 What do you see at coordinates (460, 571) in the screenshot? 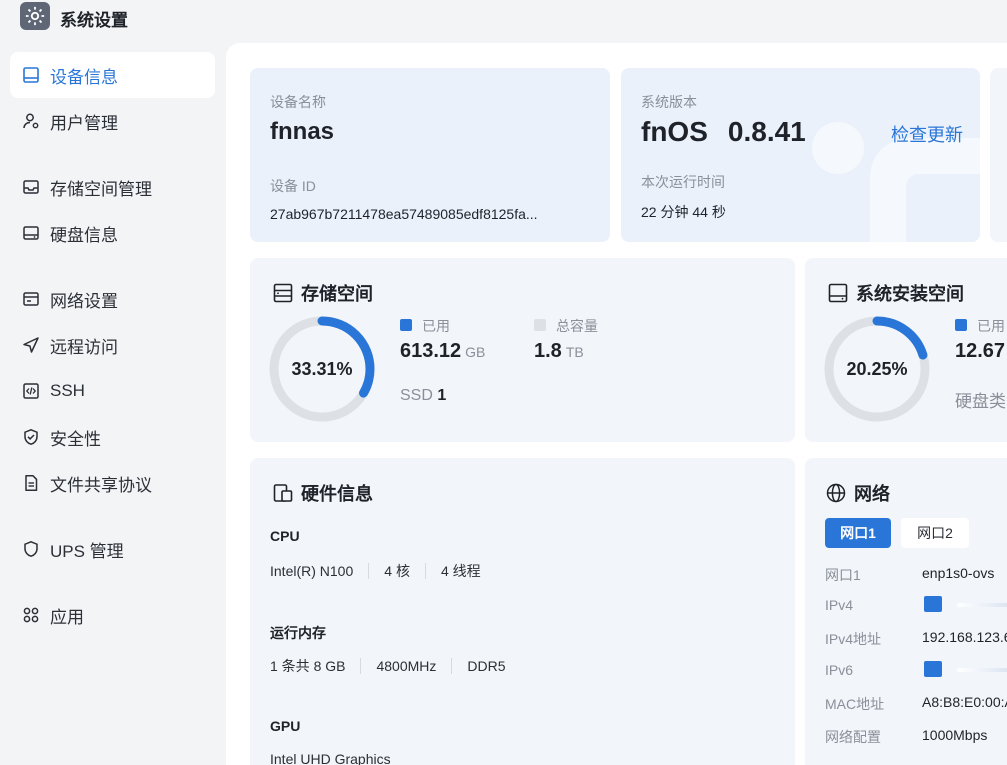
I see `cpu-threads: 4 线程` at bounding box center [460, 571].